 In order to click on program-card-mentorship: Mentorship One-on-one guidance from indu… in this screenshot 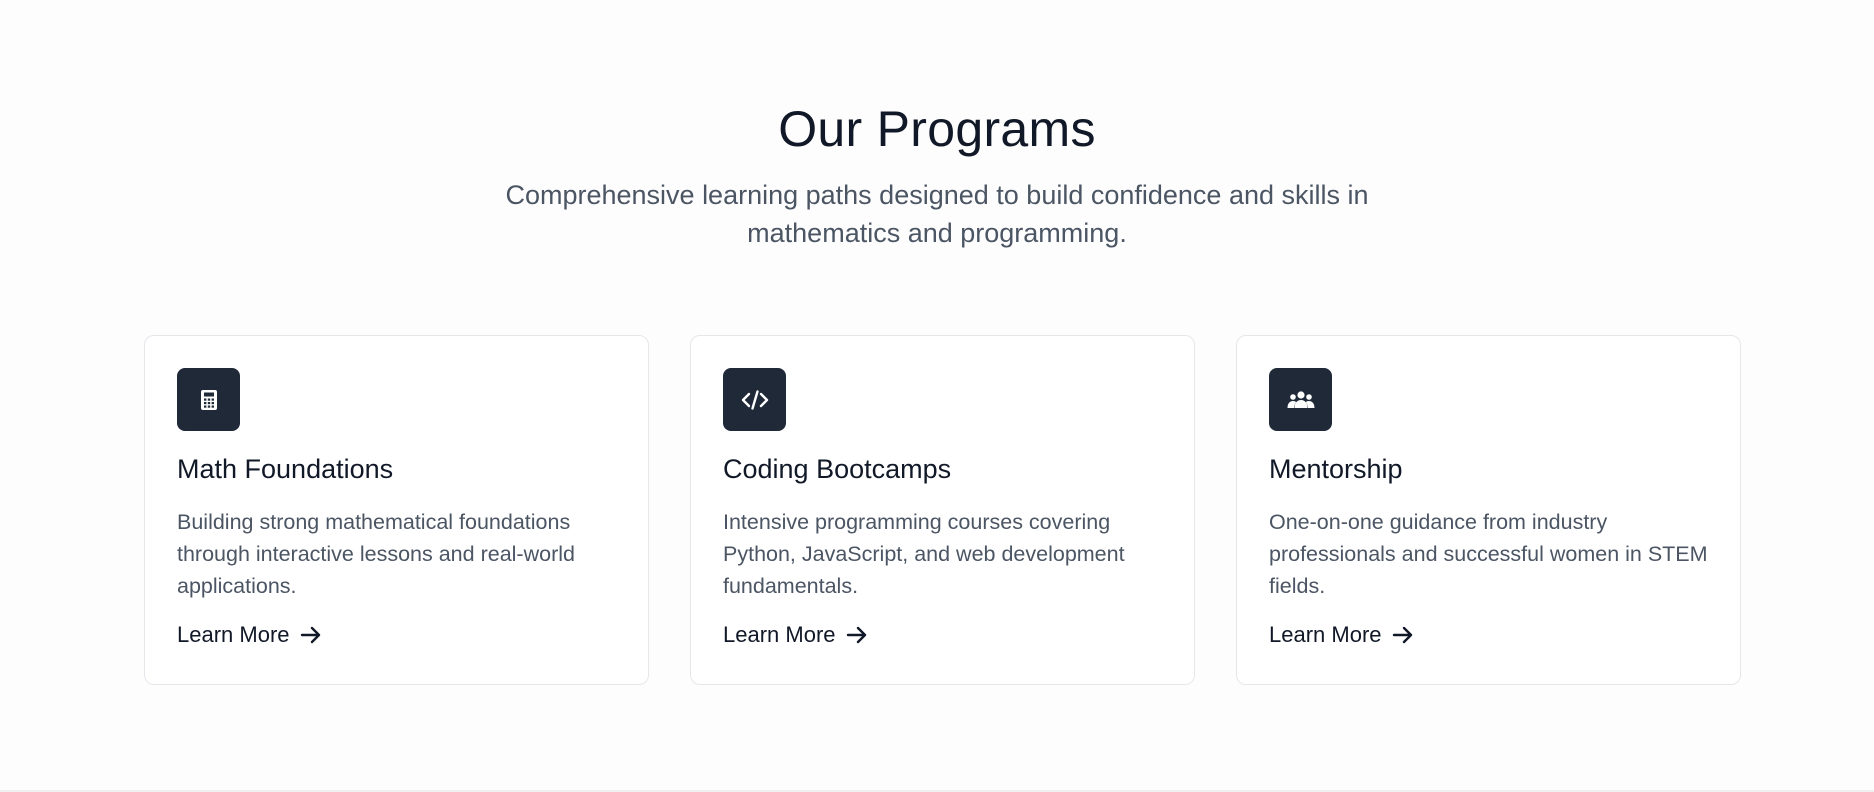, I will do `click(1488, 510)`.